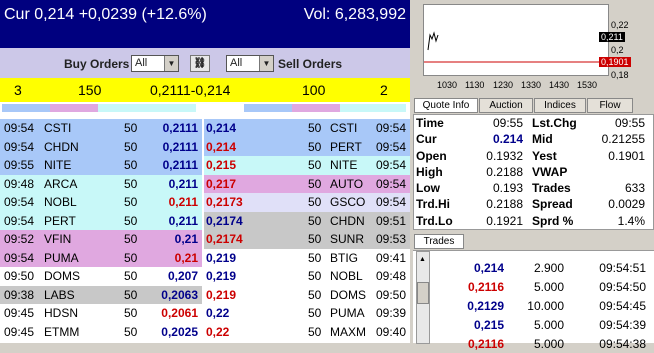 This screenshot has width=654, height=353. What do you see at coordinates (347, 313) in the screenshot?
I see `ask-mm: PUMA` at bounding box center [347, 313].